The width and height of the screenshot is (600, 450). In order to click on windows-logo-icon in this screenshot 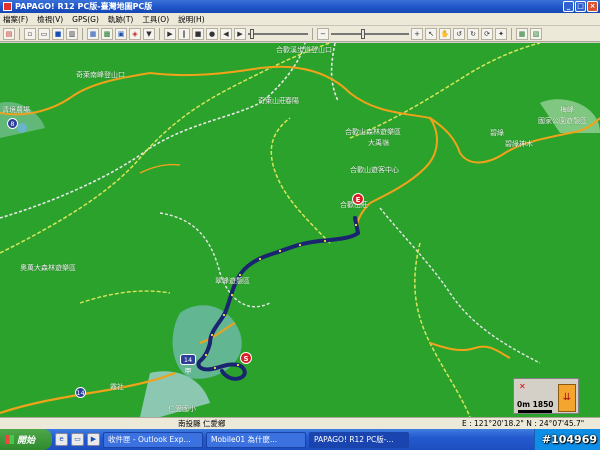, I will do `click(9, 439)`.